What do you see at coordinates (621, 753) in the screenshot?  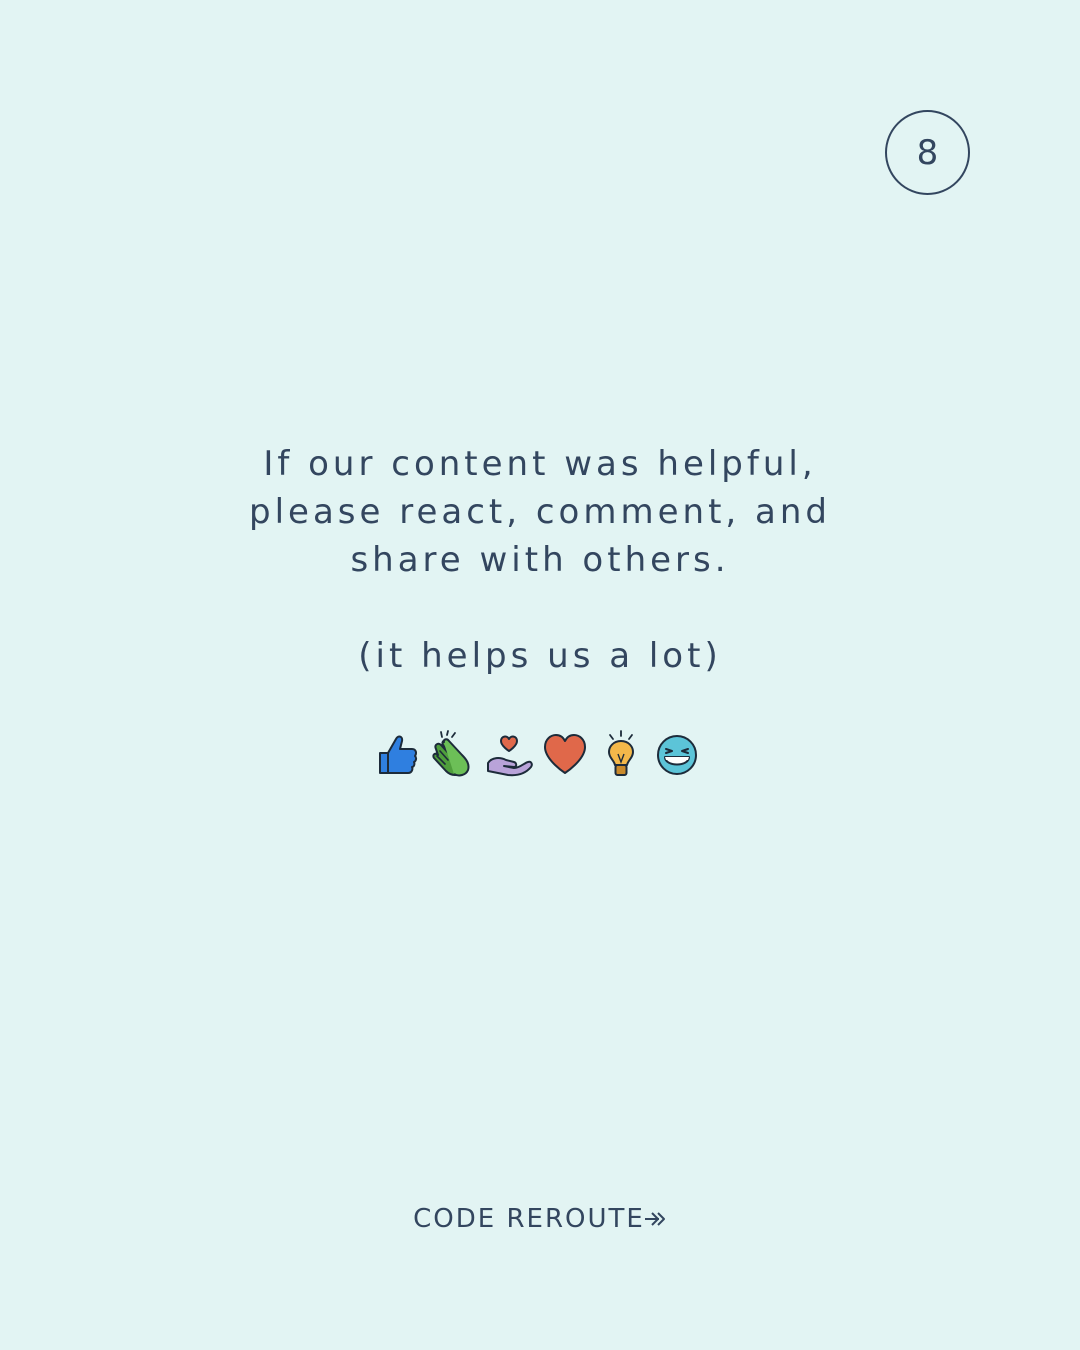 I see `lightbulb-icon` at bounding box center [621, 753].